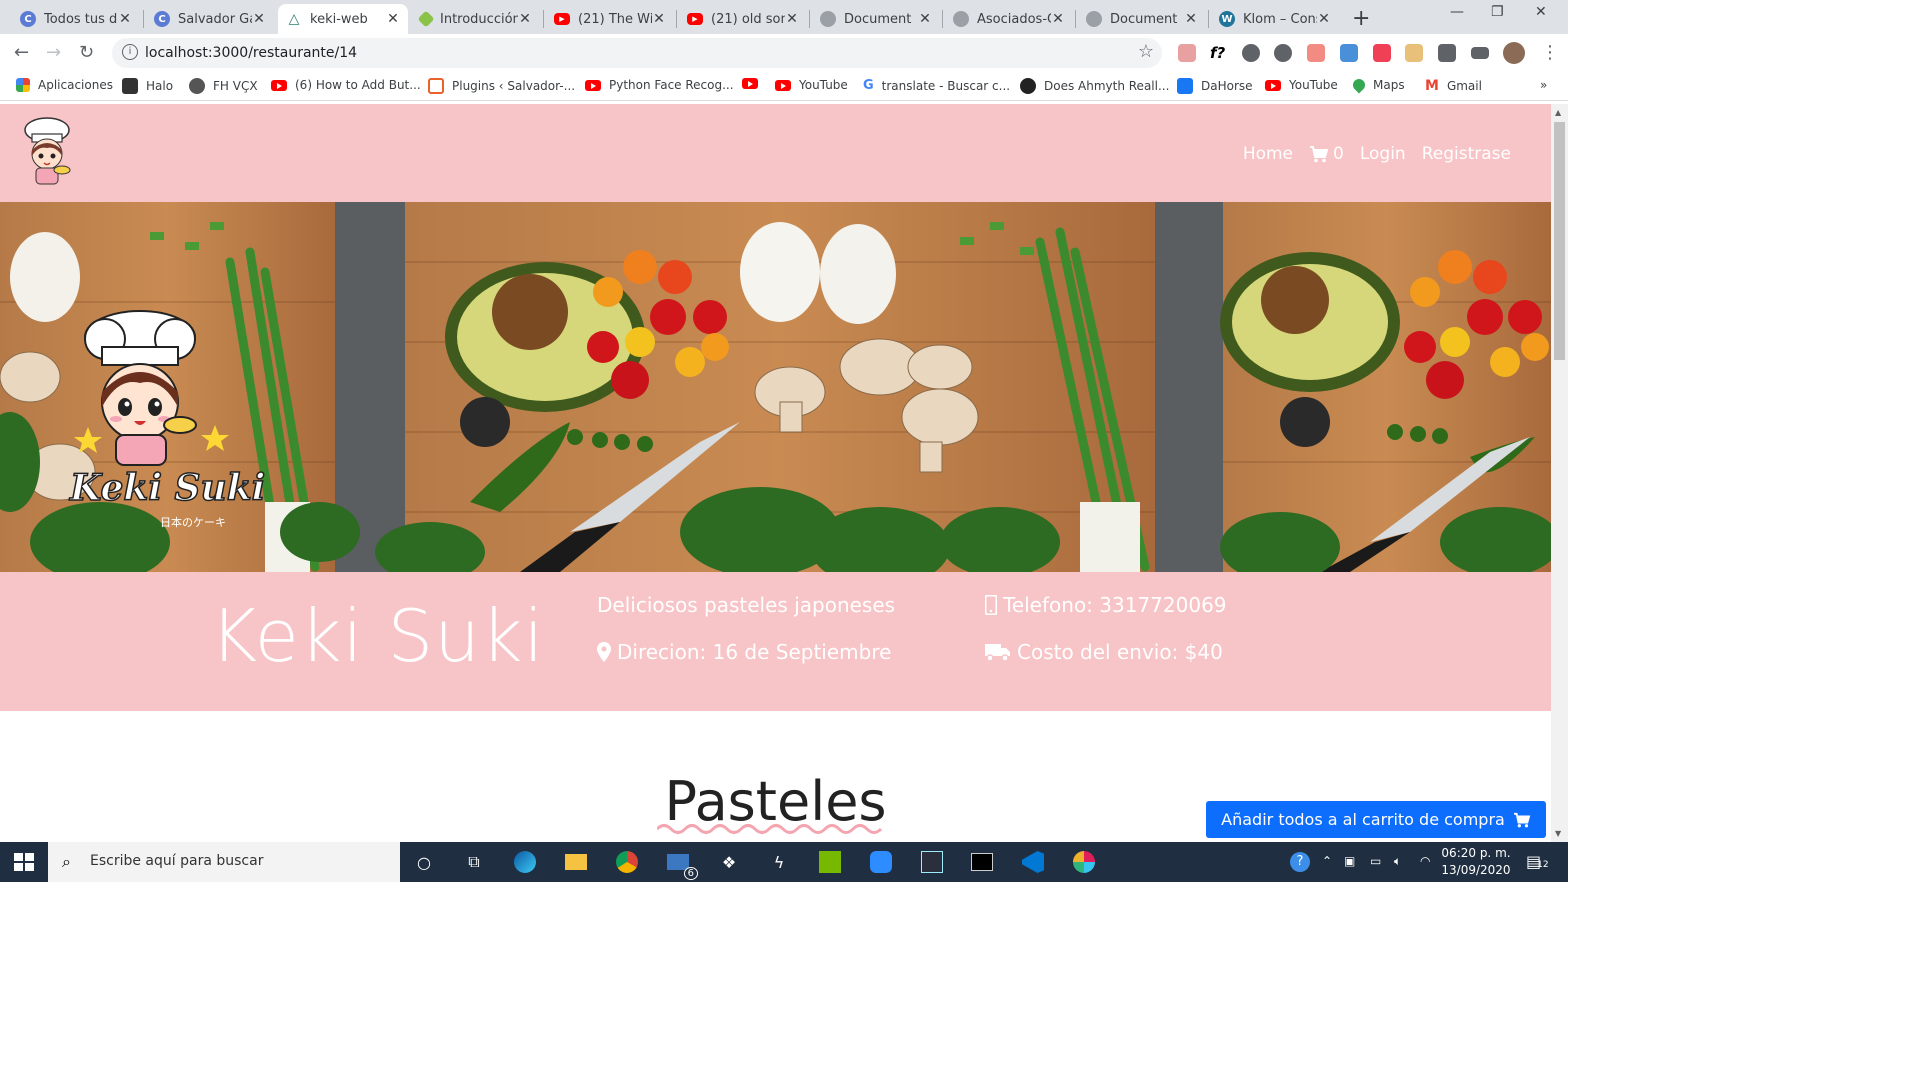  What do you see at coordinates (1558, 833) in the screenshot?
I see `scroll-down-icon: ▼` at bounding box center [1558, 833].